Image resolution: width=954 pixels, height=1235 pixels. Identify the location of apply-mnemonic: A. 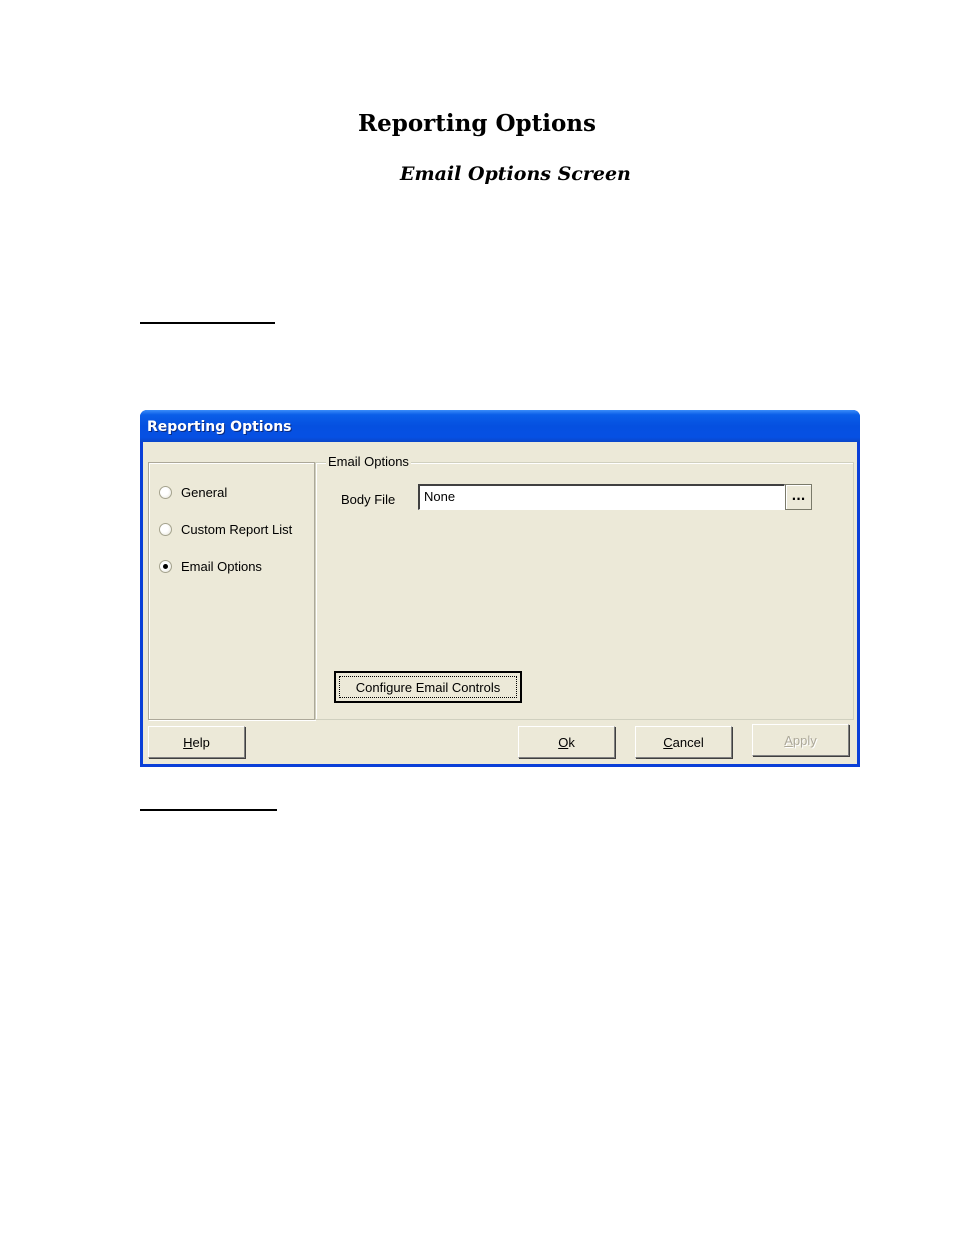
(788, 740).